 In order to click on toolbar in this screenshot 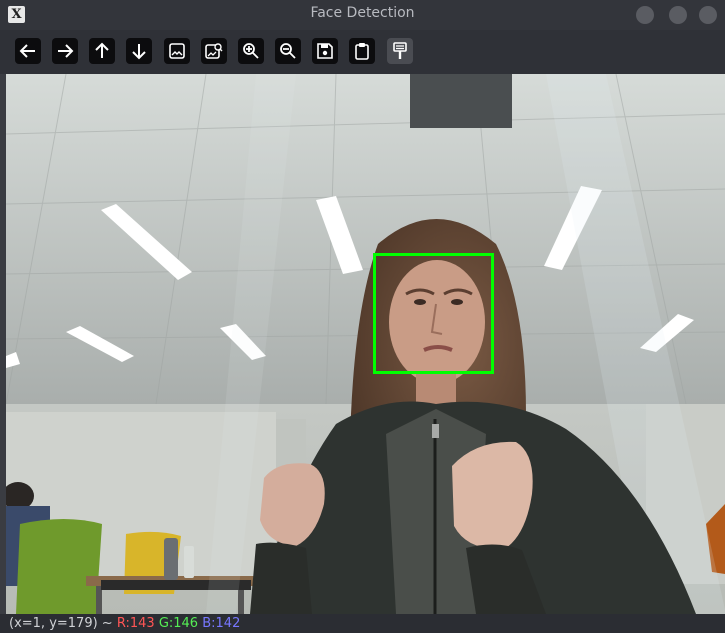, I will do `click(362, 52)`.